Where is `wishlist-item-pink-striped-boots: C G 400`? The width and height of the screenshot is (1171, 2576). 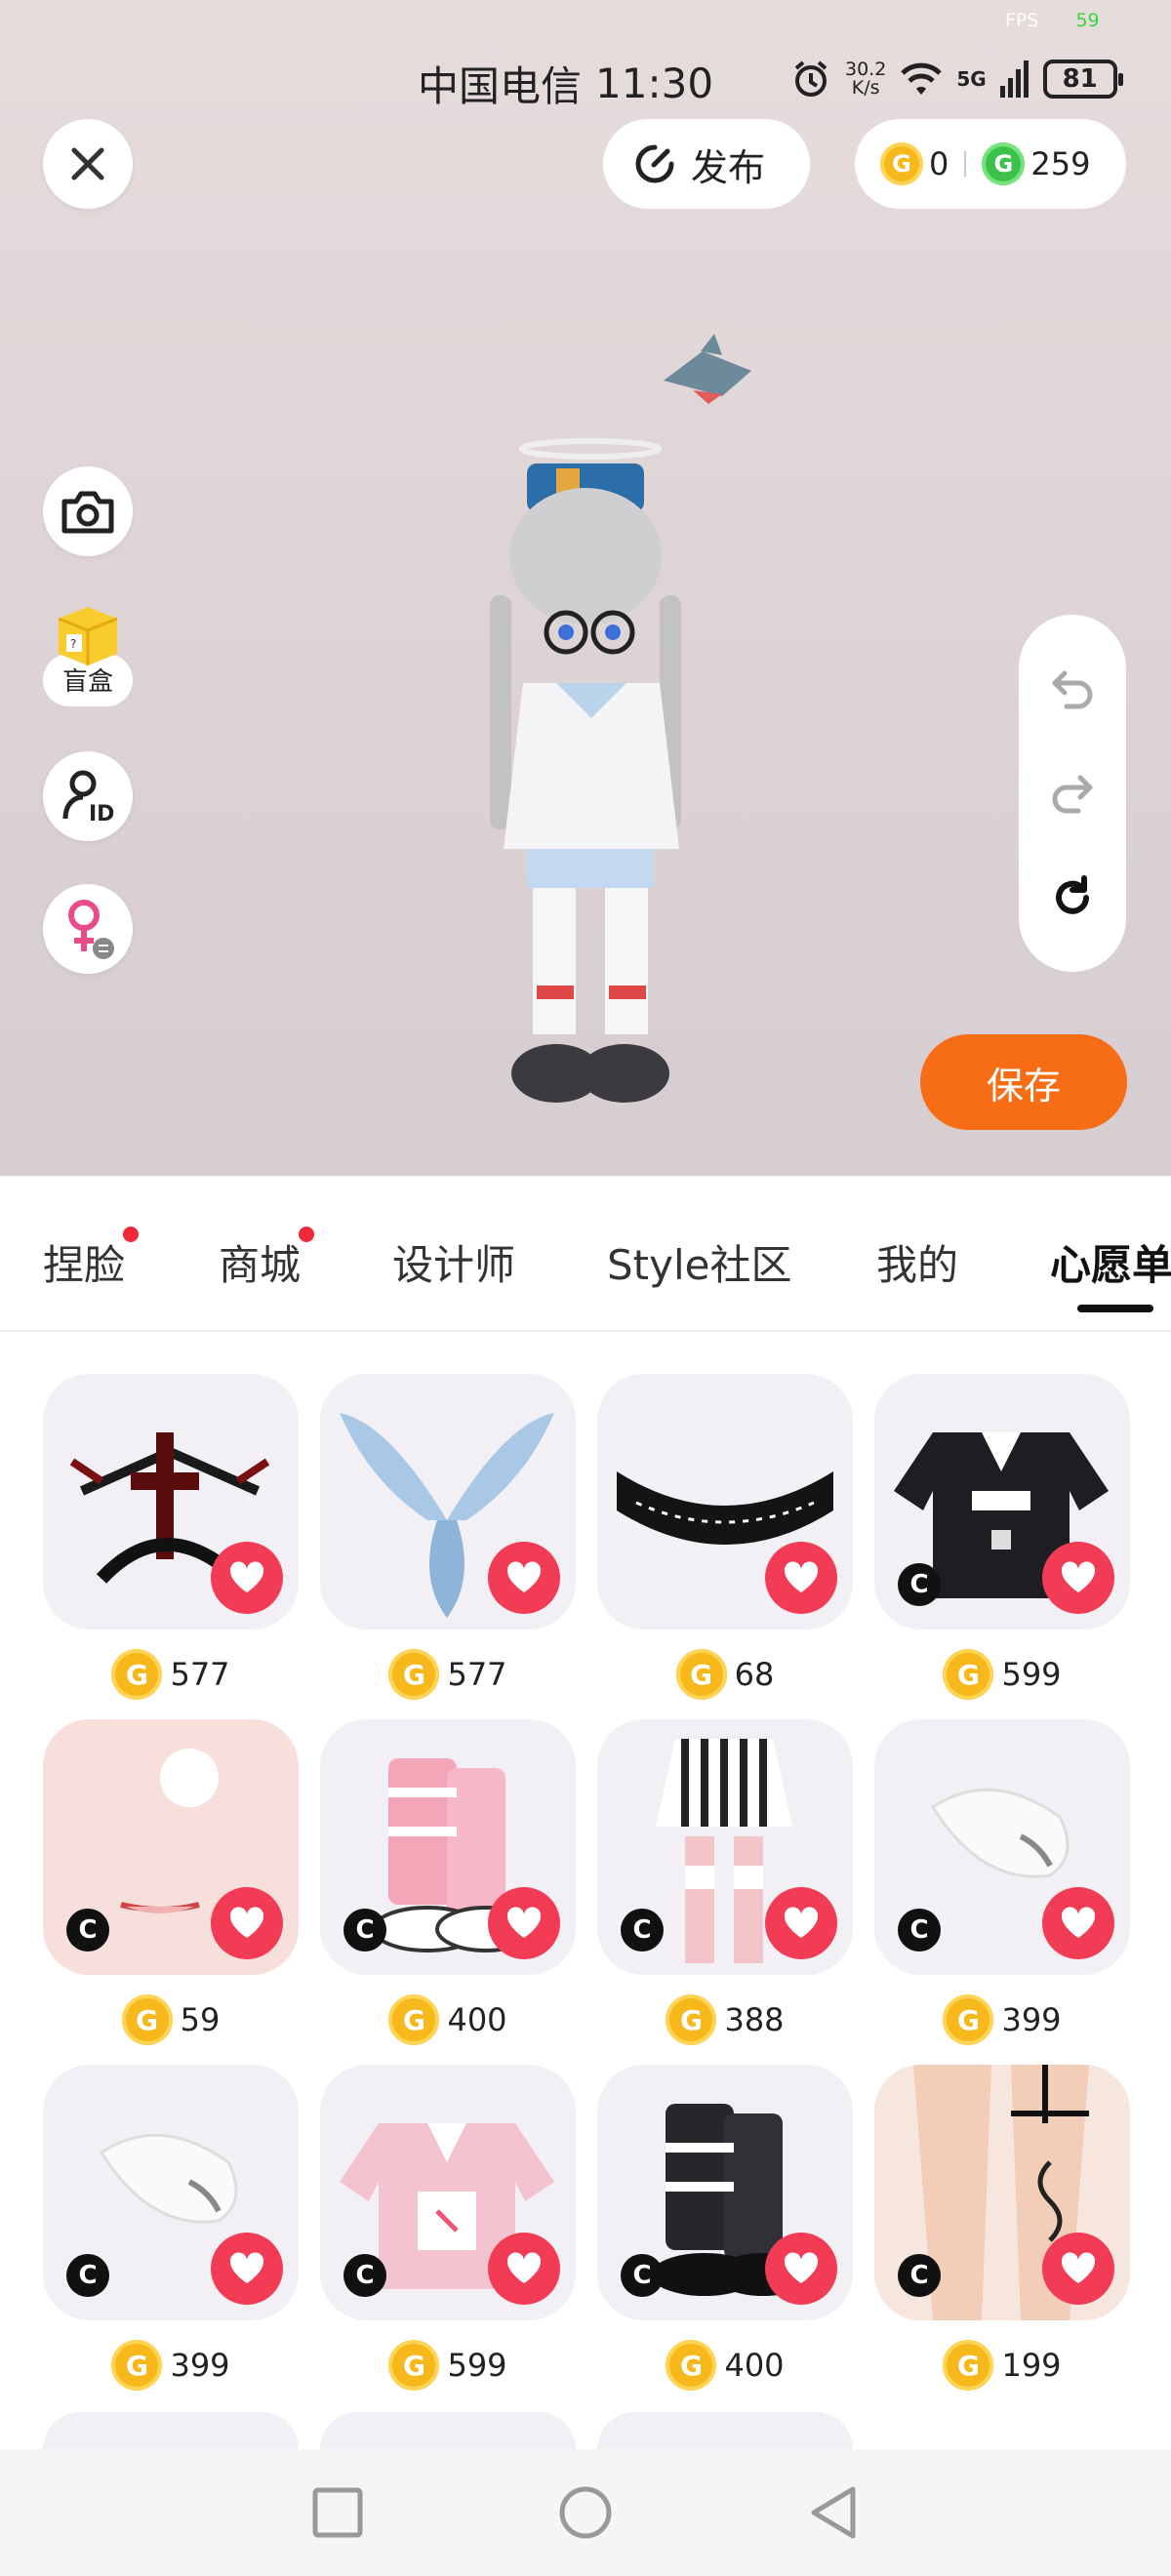
wishlist-item-pink-striped-boots: C G 400 is located at coordinates (448, 1892).